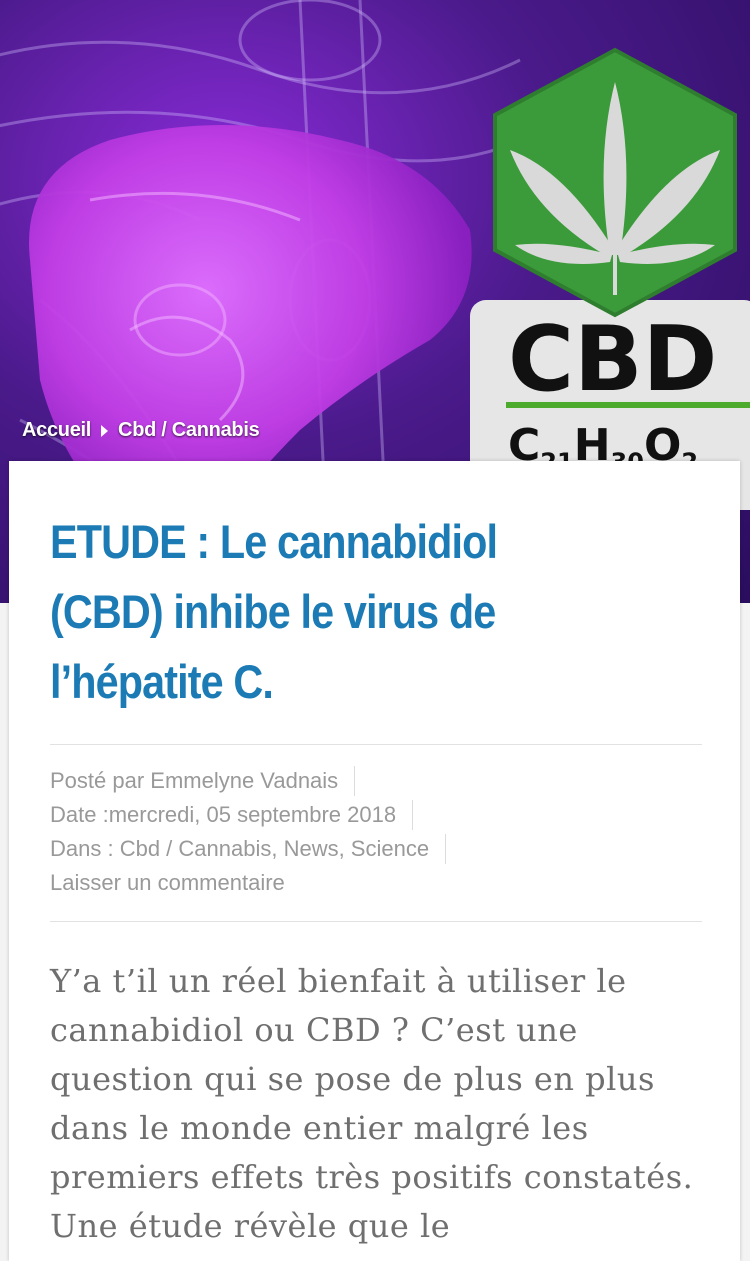 This screenshot has width=750, height=1261. I want to click on breadcrumb: Accueil Cbd / Cannabis, so click(141, 430).